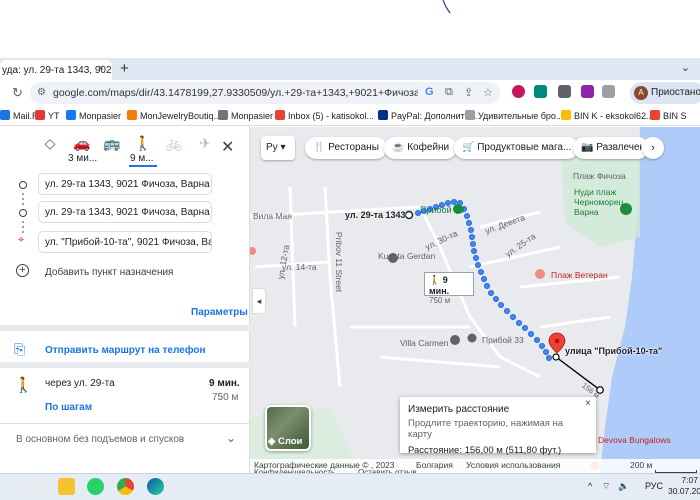 The width and height of the screenshot is (700, 500). What do you see at coordinates (125, 350) in the screenshot?
I see `send-to-phone-link: Отправить маршрут на телефон` at bounding box center [125, 350].